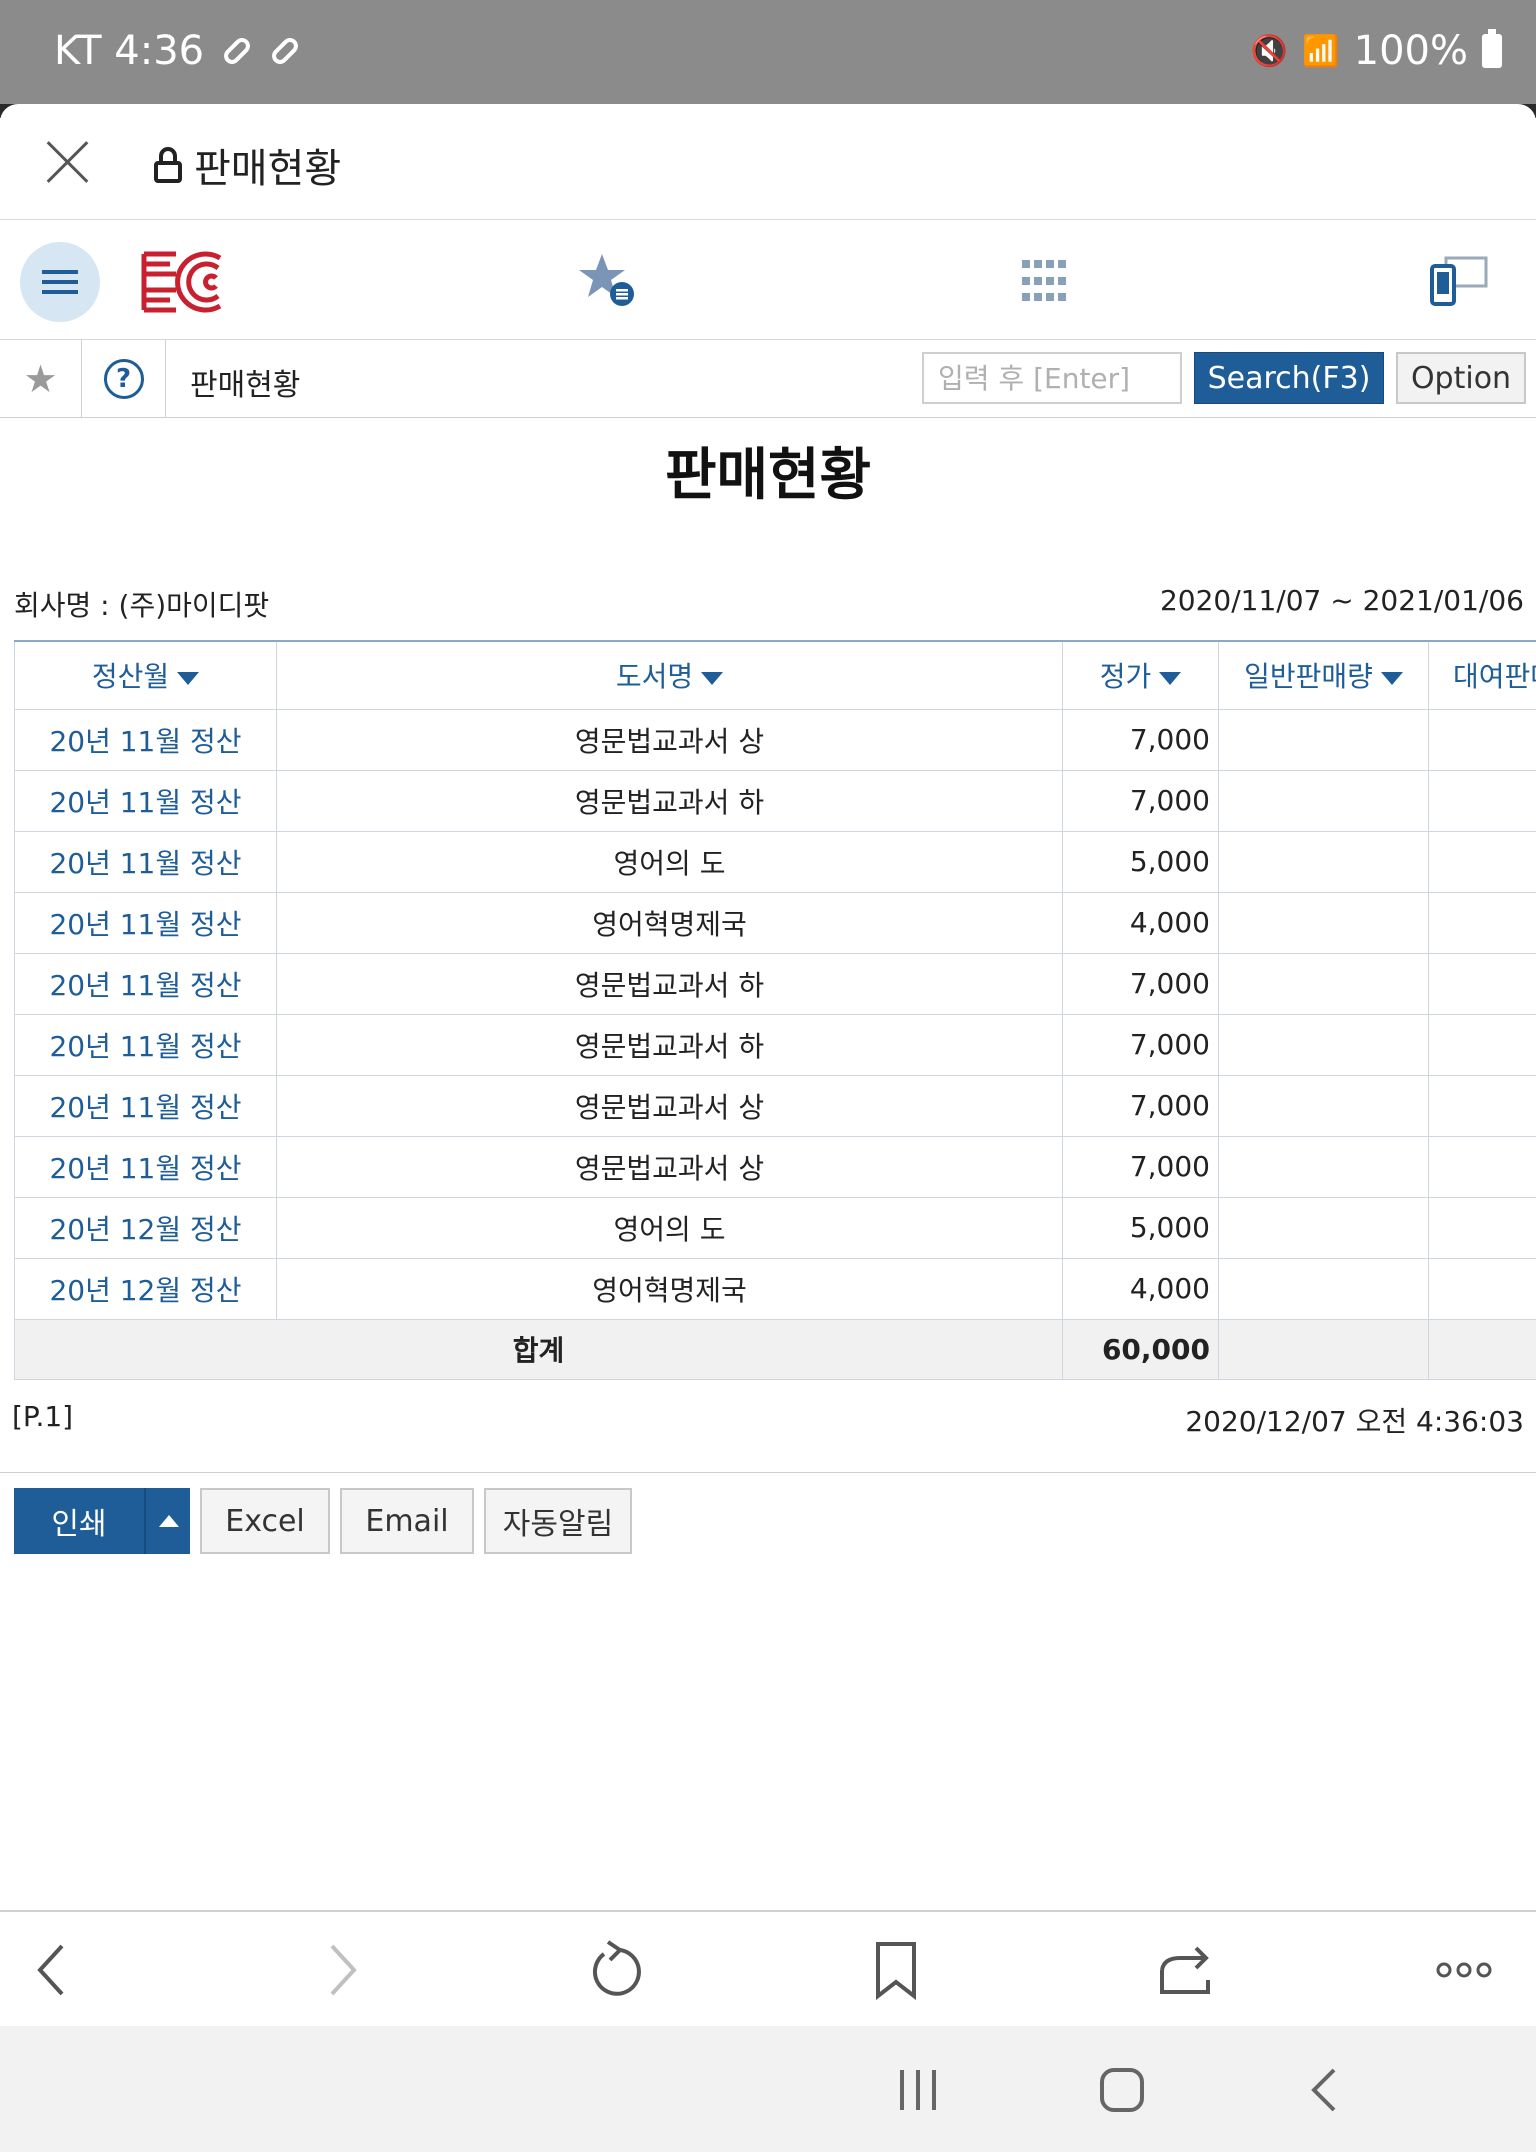 This screenshot has width=1536, height=2152. Describe the element at coordinates (768, 475) in the screenshot. I see `report-title: 판매현황` at that location.